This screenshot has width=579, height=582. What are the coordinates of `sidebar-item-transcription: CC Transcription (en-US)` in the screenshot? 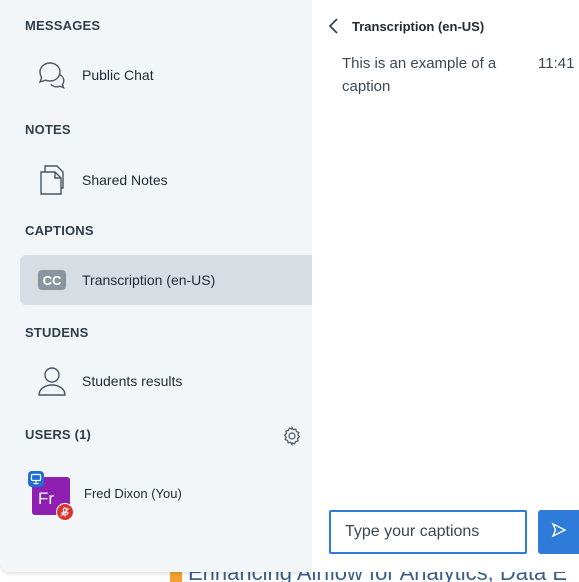 It's located at (166, 280).